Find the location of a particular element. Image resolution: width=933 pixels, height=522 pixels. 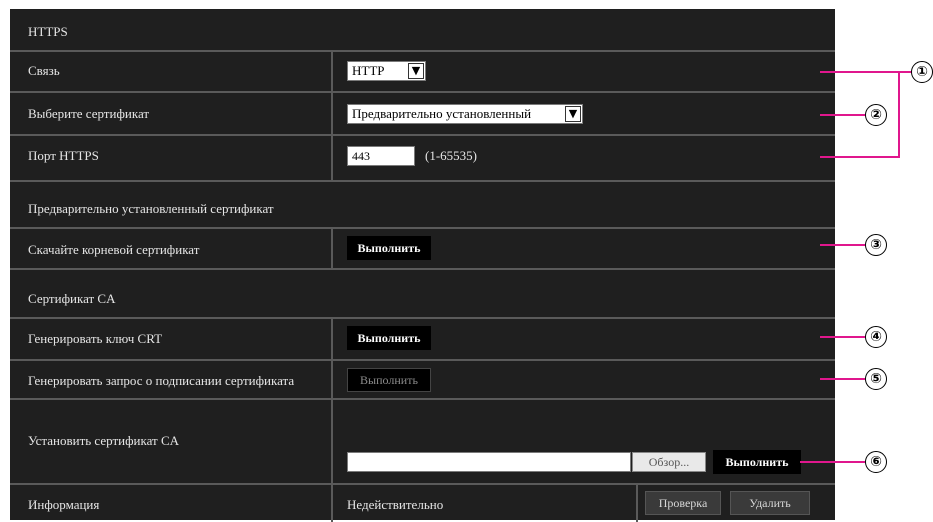

callout-number-3: ③ is located at coordinates (876, 245).